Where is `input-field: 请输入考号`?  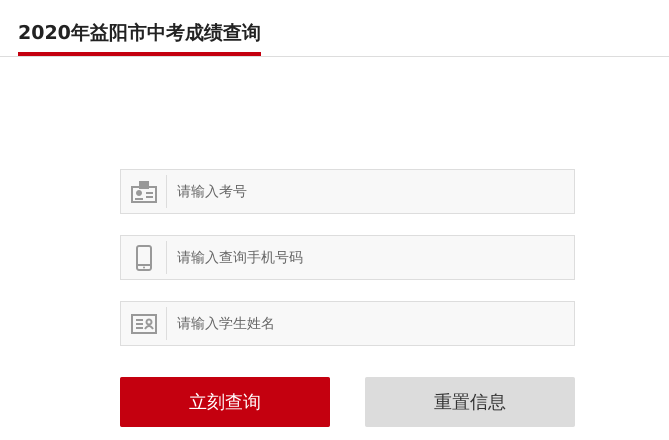 input-field: 请输入考号 is located at coordinates (347, 191).